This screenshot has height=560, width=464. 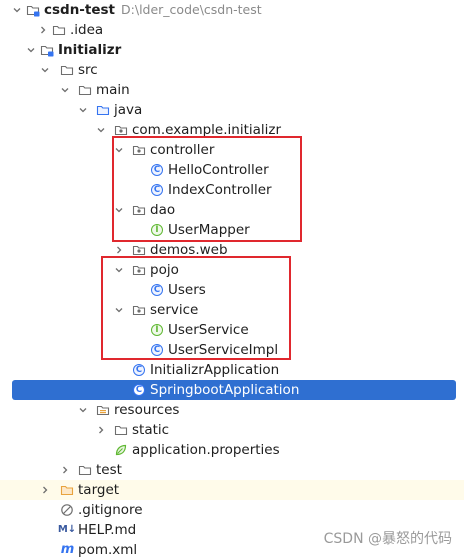 I want to click on maven-icon-glyph: m, so click(x=67, y=549).